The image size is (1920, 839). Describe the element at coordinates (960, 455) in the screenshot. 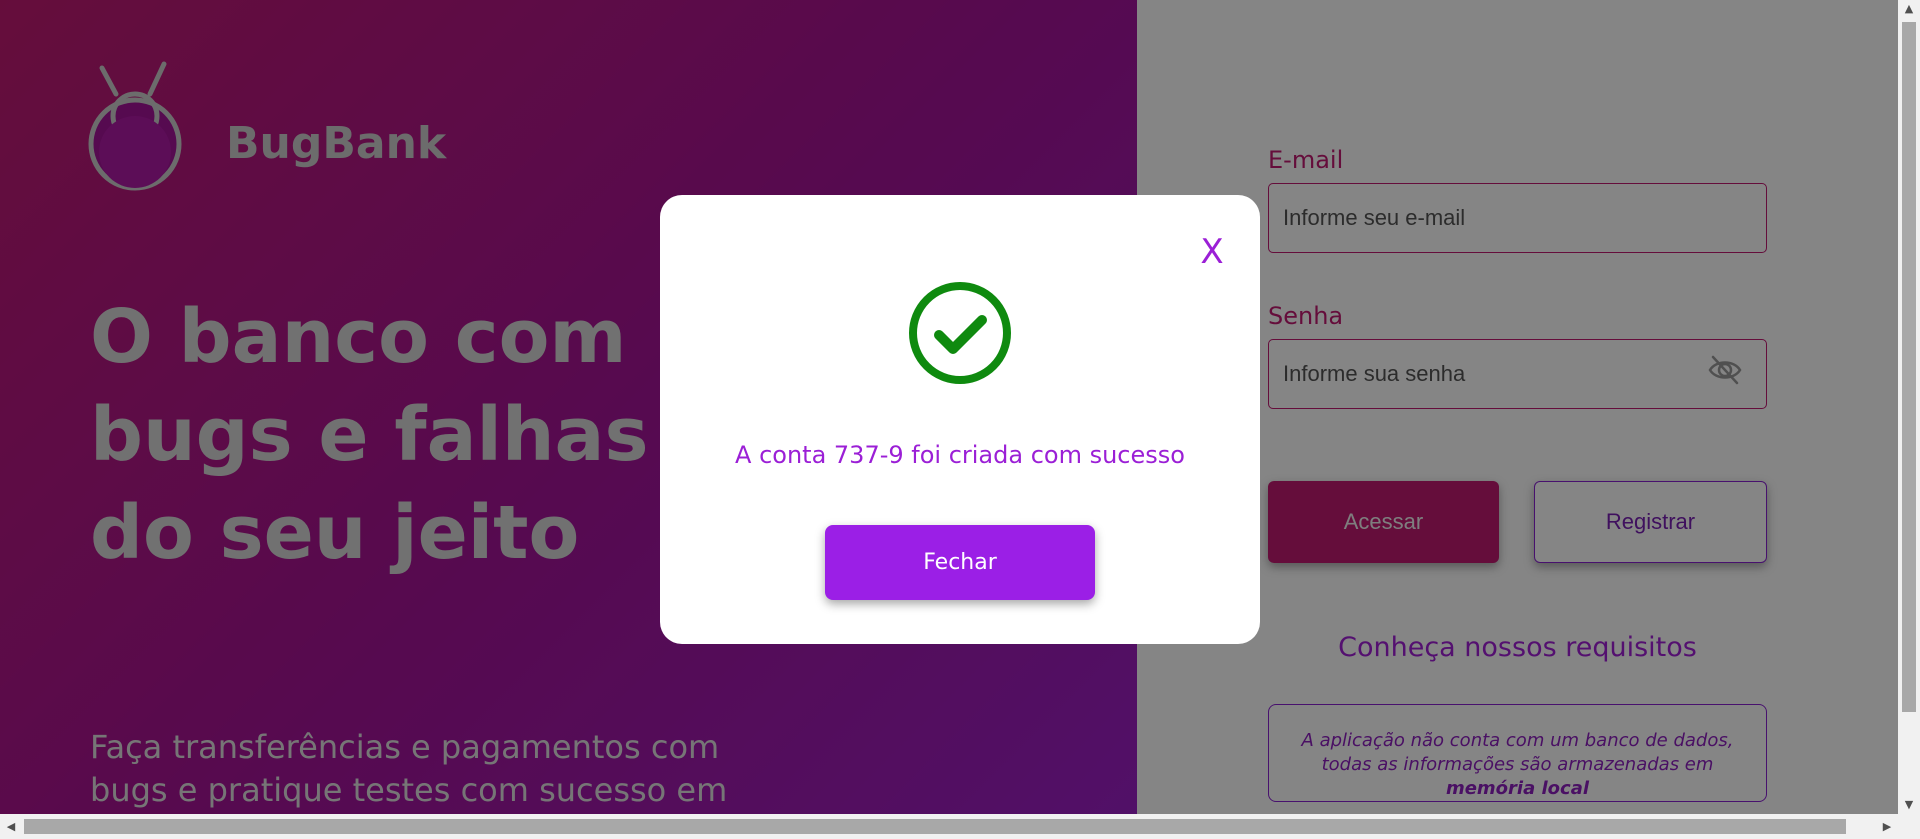

I see `modal-message: A conta 737-9 foi criada com sucesso` at that location.